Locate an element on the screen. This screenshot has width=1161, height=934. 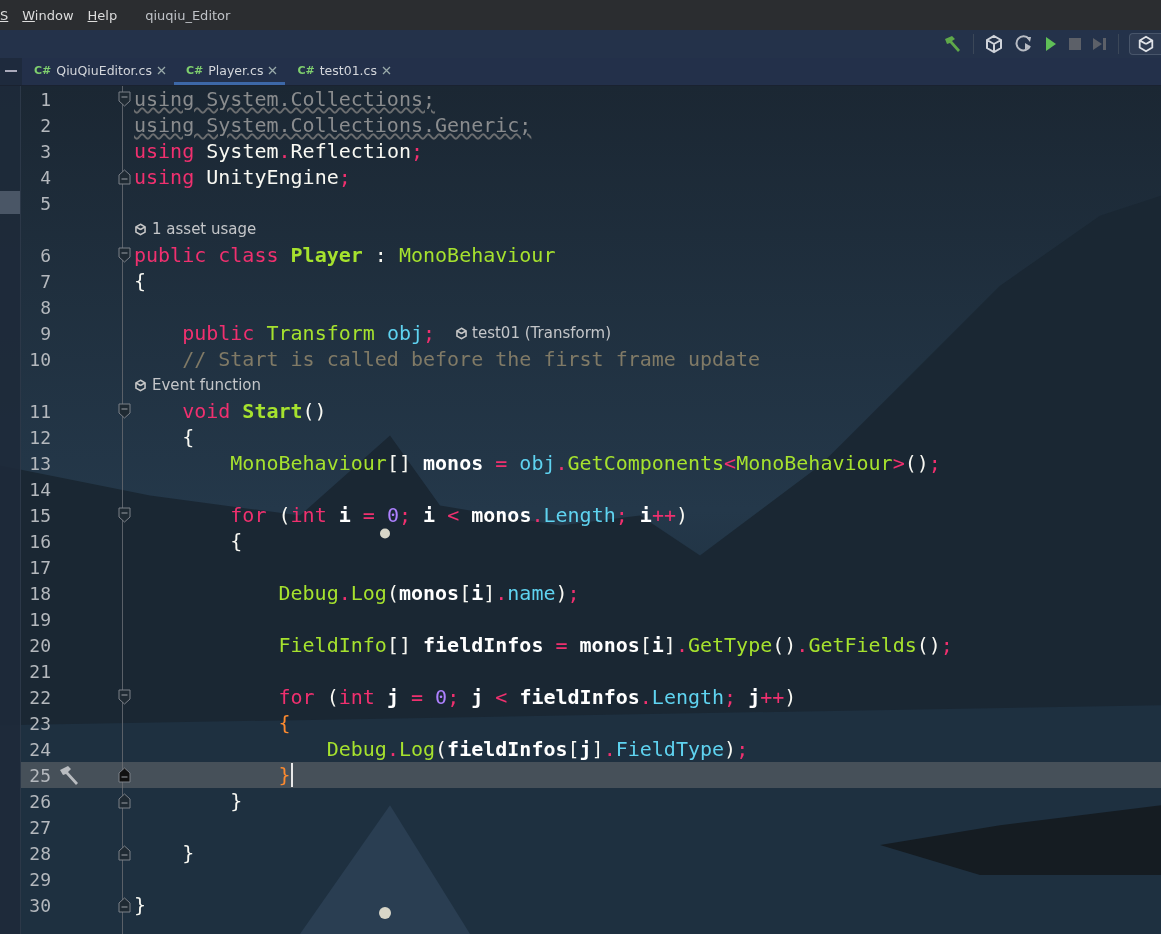
code-line: for (int j = 0; j < fieldInfos.Length; j++) is located at coordinates (537, 697).